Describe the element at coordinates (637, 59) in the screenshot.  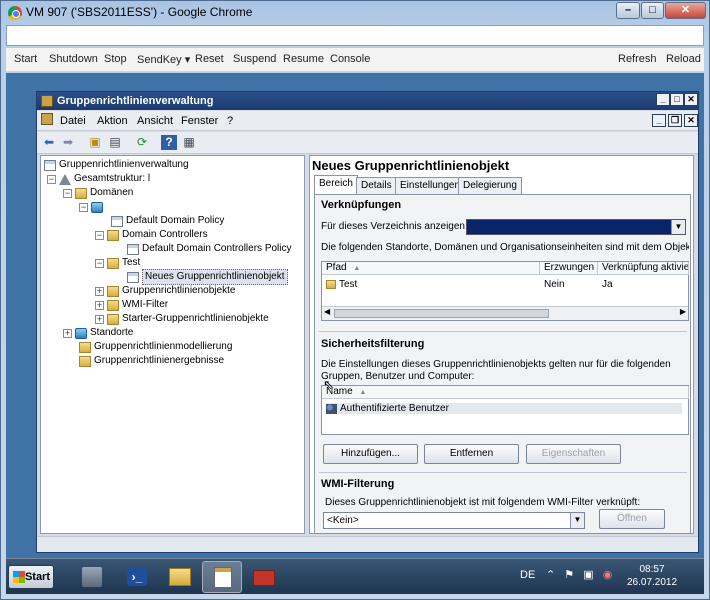
I see `vm-refresh-button: Refresh` at that location.